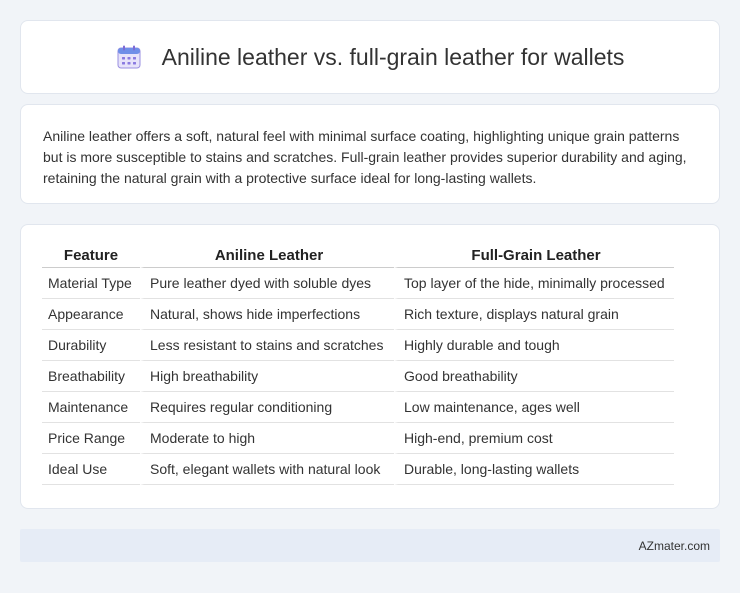 The width and height of the screenshot is (740, 593). I want to click on feature-cell: Maintenance, so click(91, 407).